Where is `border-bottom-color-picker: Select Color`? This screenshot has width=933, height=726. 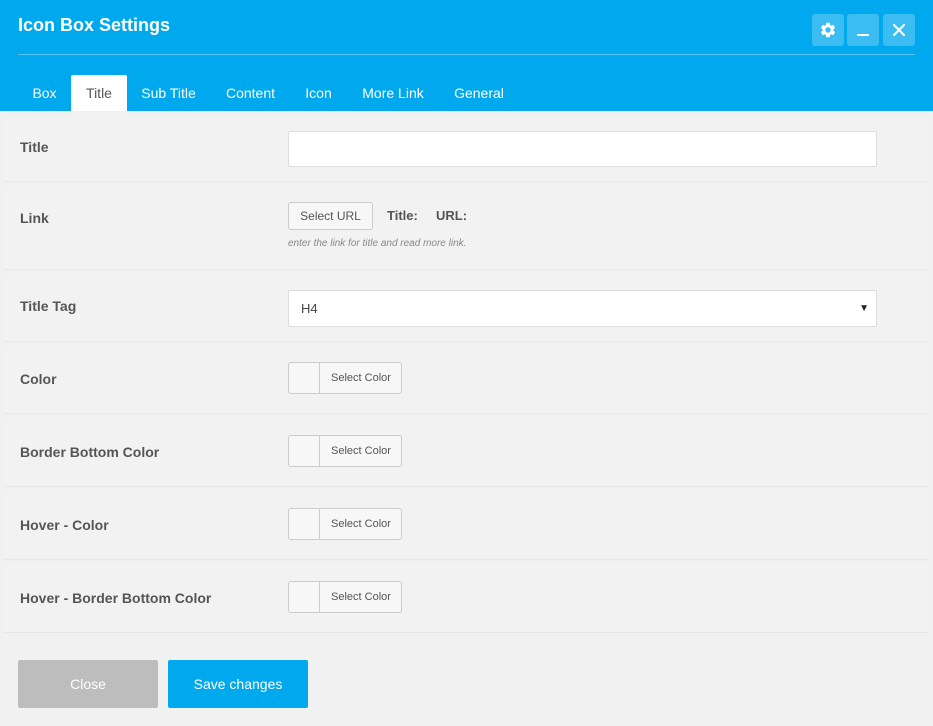
border-bottom-color-picker: Select Color is located at coordinates (345, 451).